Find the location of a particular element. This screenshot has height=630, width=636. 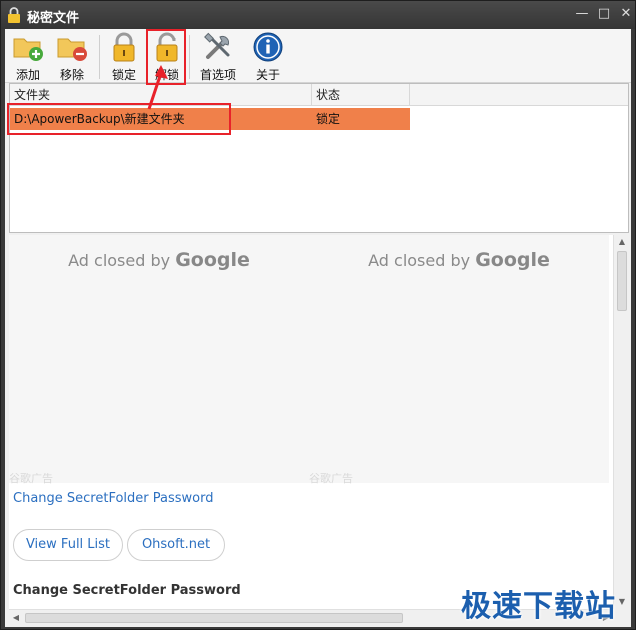

remove-label: 移除 is located at coordinates (71, 75).